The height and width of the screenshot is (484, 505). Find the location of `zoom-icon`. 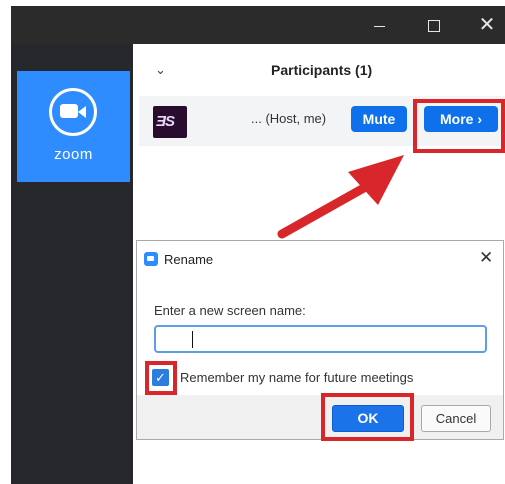

zoom-icon is located at coordinates (151, 259).